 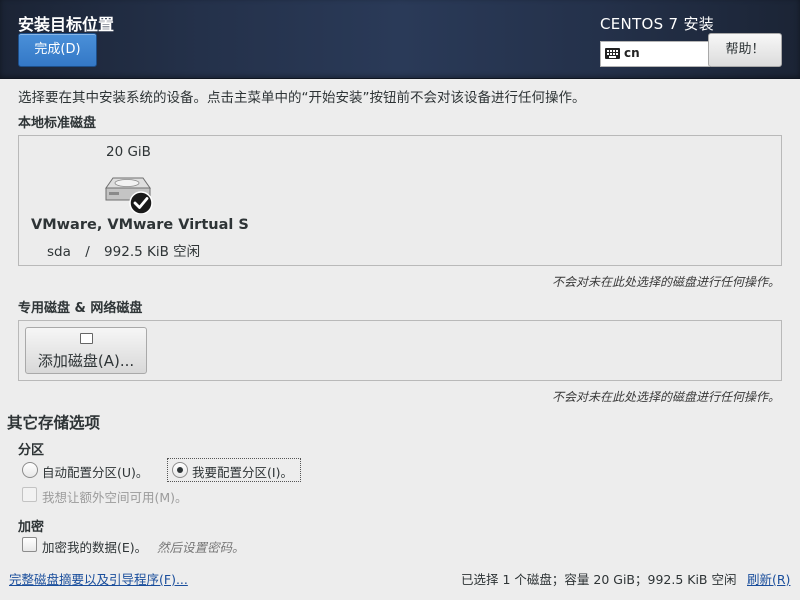 What do you see at coordinates (242, 471) in the screenshot?
I see `manual-partition-label: 我要配置分区(I)。` at bounding box center [242, 471].